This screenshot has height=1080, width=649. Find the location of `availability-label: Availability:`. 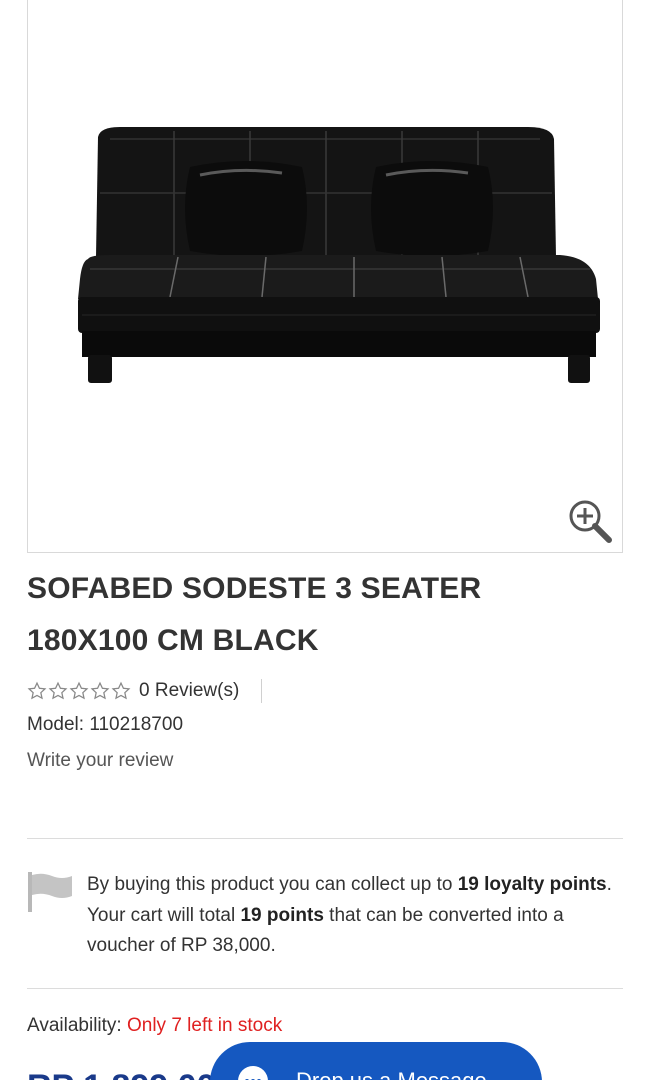

availability-label: Availability: is located at coordinates (74, 1025).